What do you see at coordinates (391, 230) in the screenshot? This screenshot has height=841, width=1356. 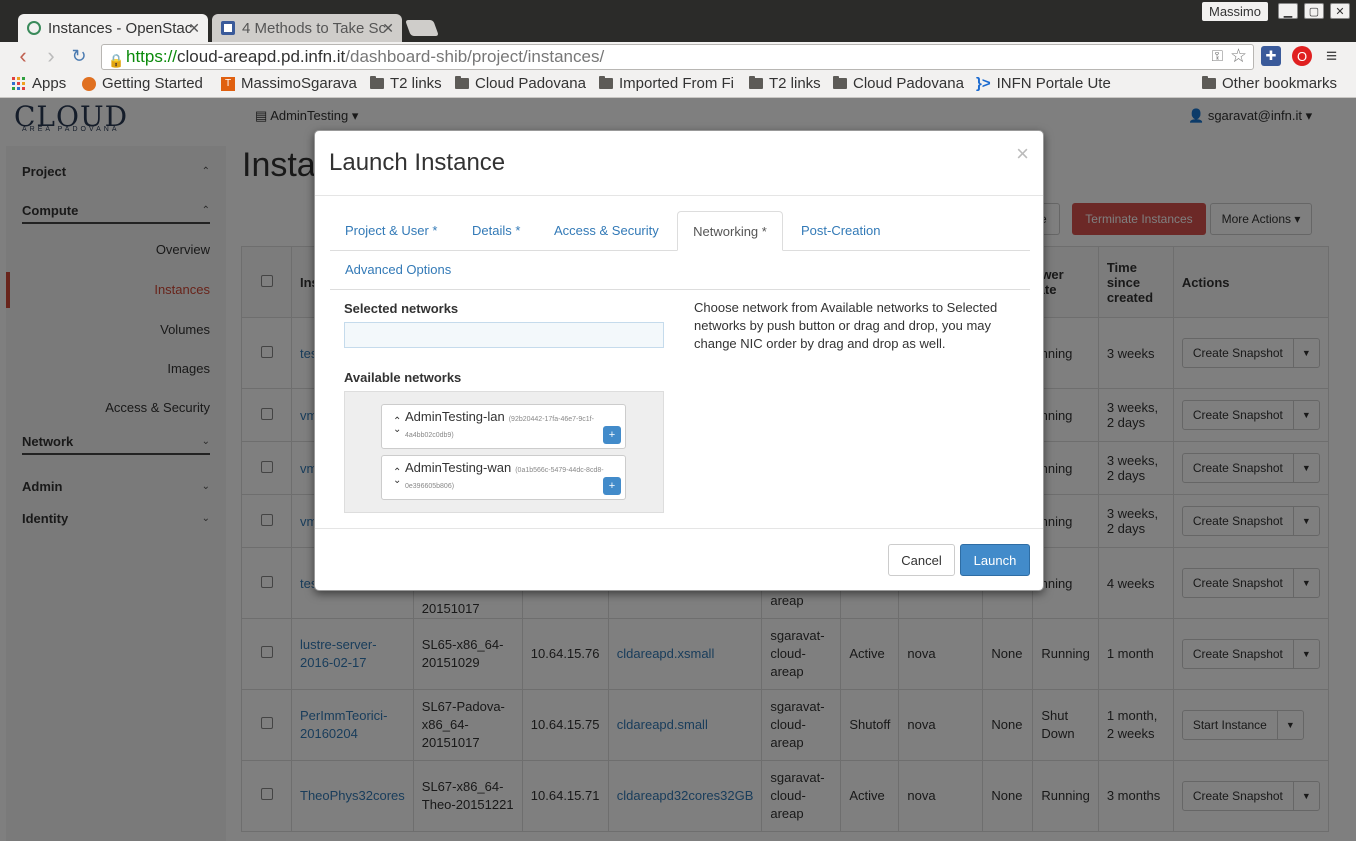 I see `tab-project-user: Project & User *` at bounding box center [391, 230].